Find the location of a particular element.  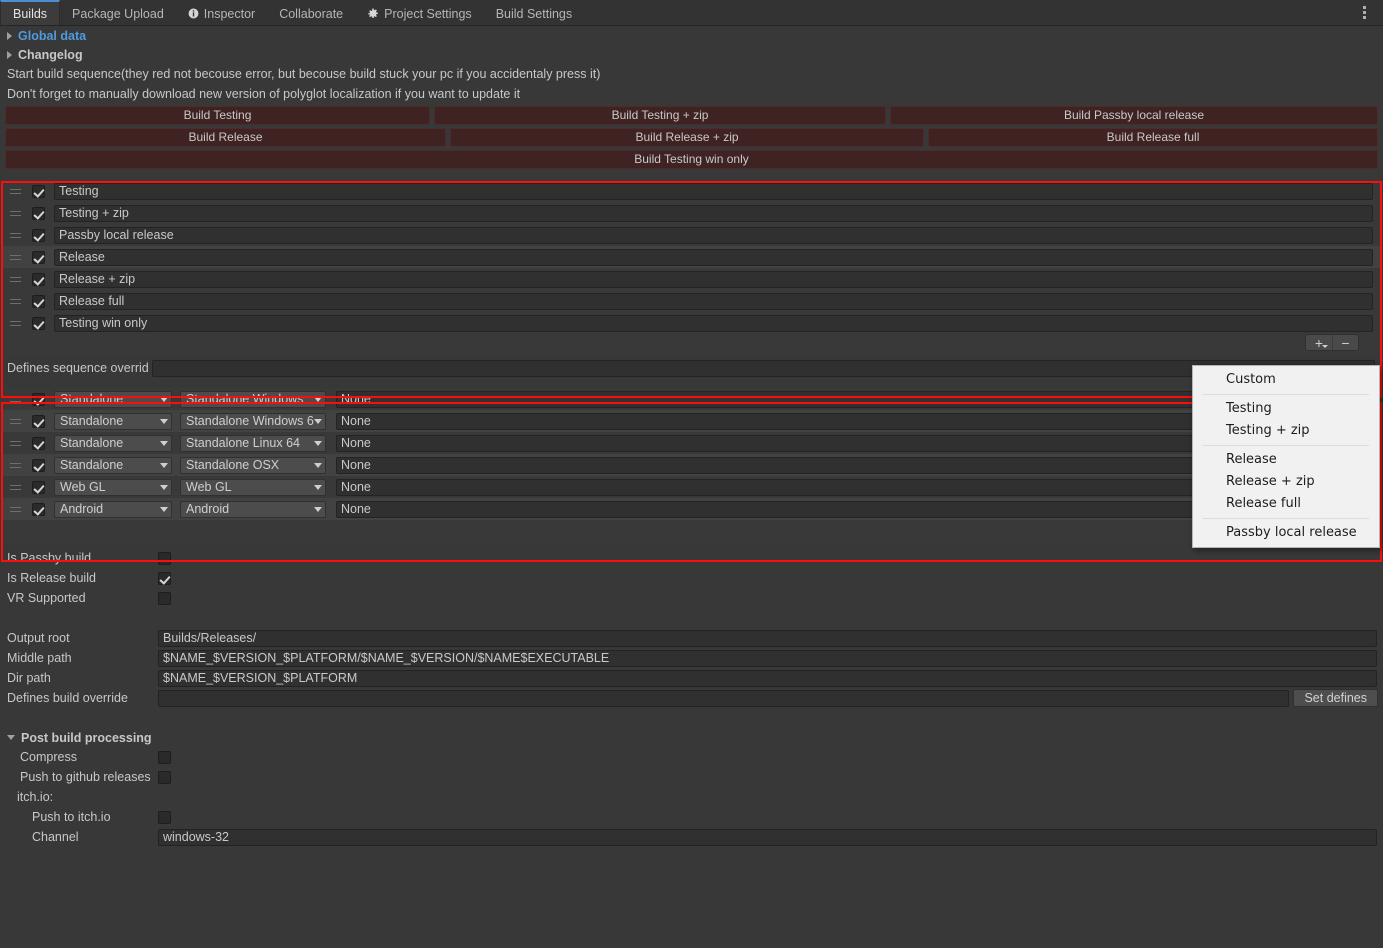

sequence-remove-button: − is located at coordinates (1345, 342).